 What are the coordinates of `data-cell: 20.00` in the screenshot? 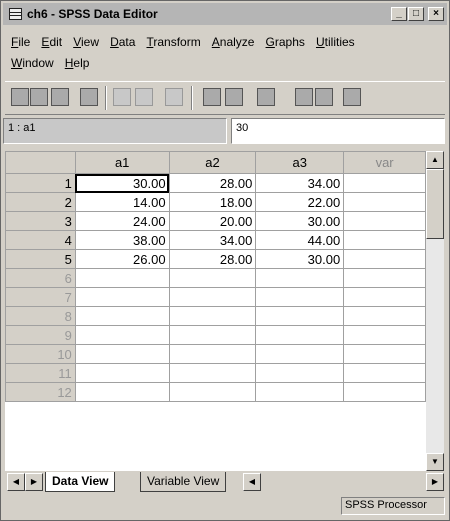 It's located at (212, 221).